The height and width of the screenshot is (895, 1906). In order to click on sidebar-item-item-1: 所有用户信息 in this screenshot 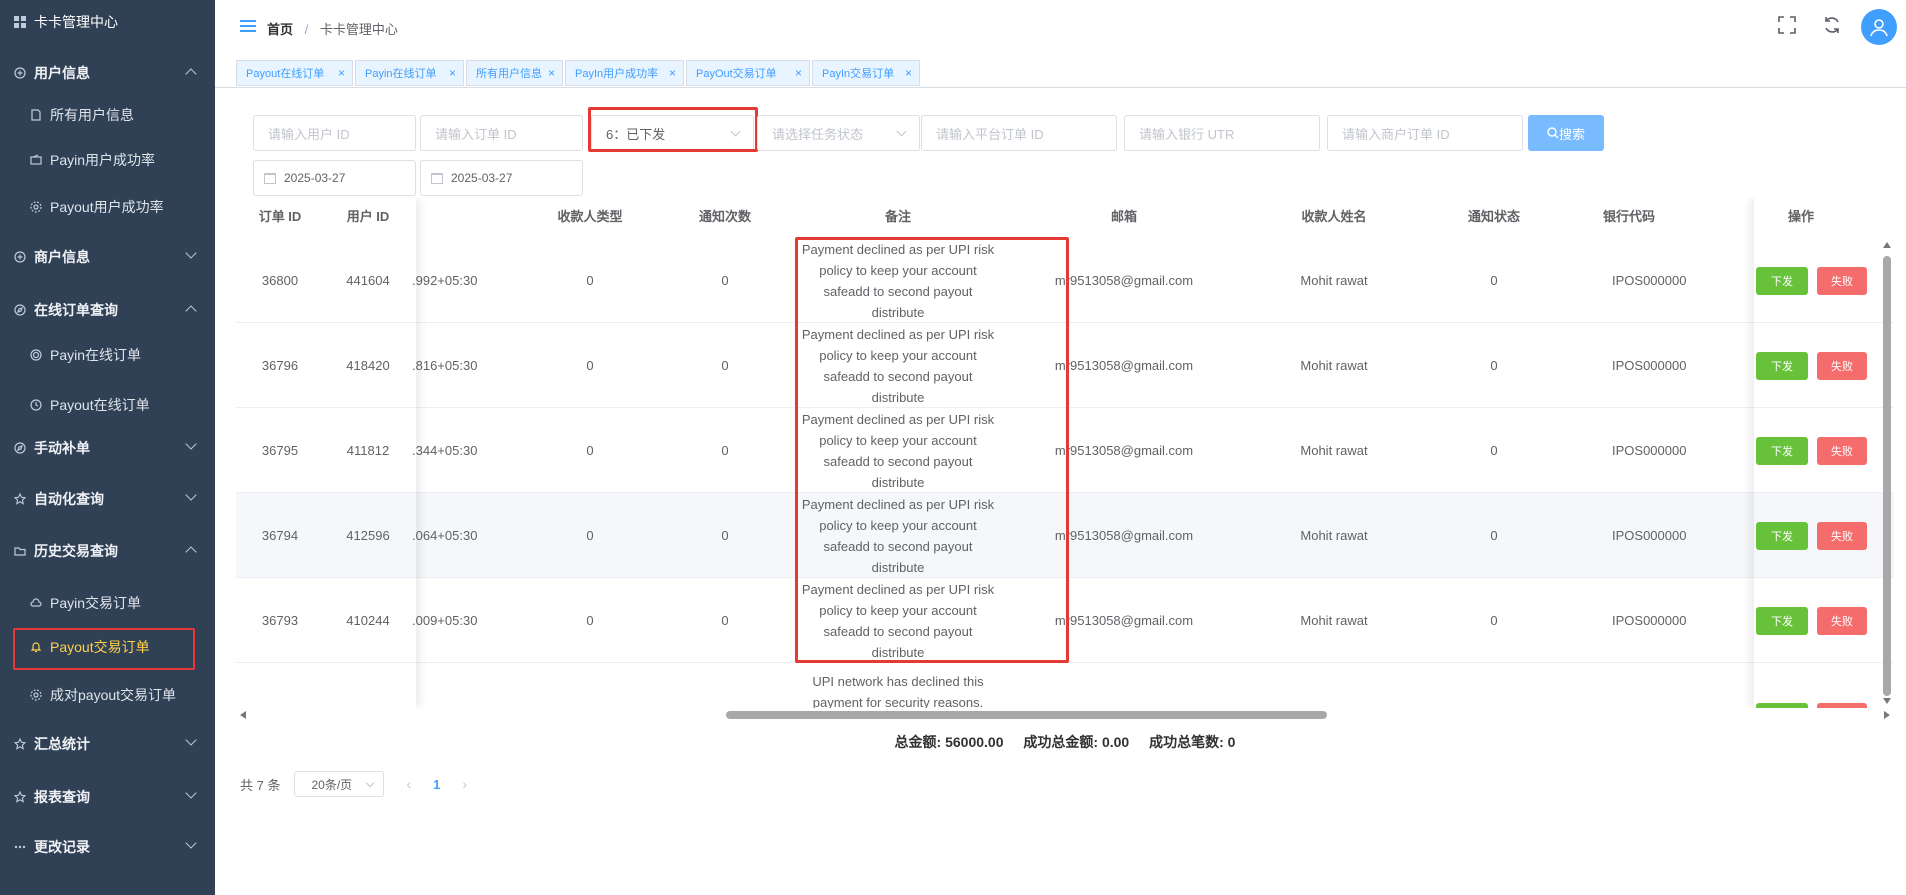, I will do `click(107, 115)`.